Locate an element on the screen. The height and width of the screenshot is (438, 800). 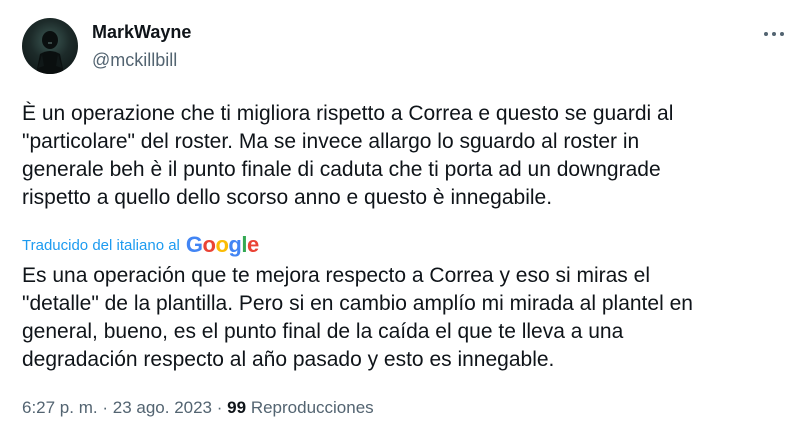
google-logo: Google is located at coordinates (222, 244).